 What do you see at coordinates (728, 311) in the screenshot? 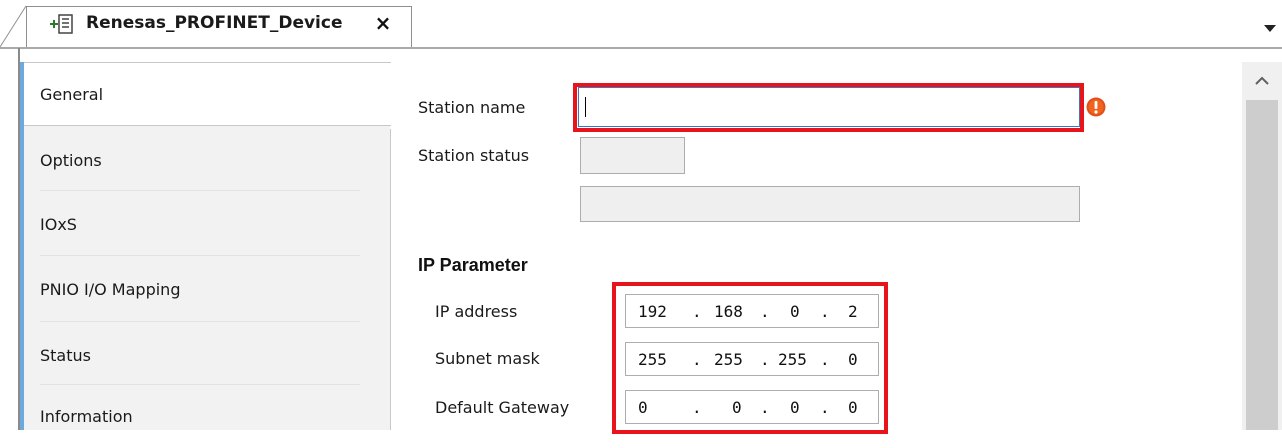
I see `ip-octet: 168` at bounding box center [728, 311].